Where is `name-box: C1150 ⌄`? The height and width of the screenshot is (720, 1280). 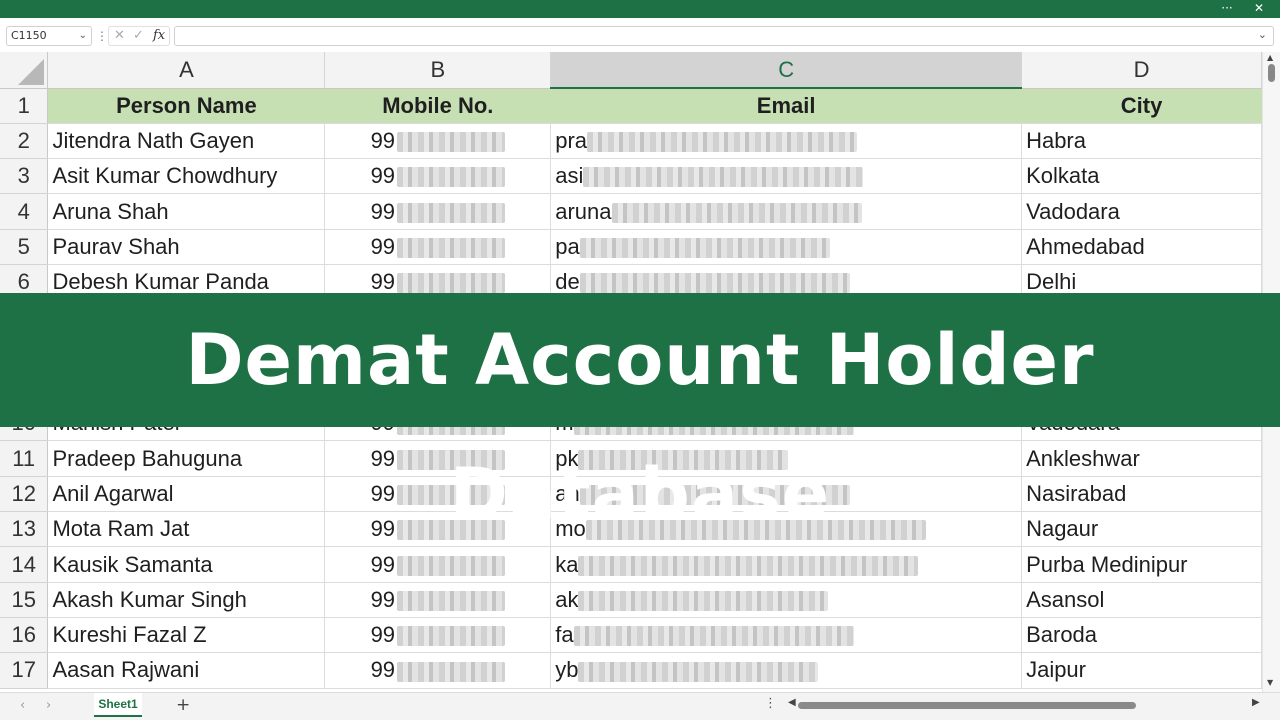 name-box: C1150 ⌄ is located at coordinates (49, 36).